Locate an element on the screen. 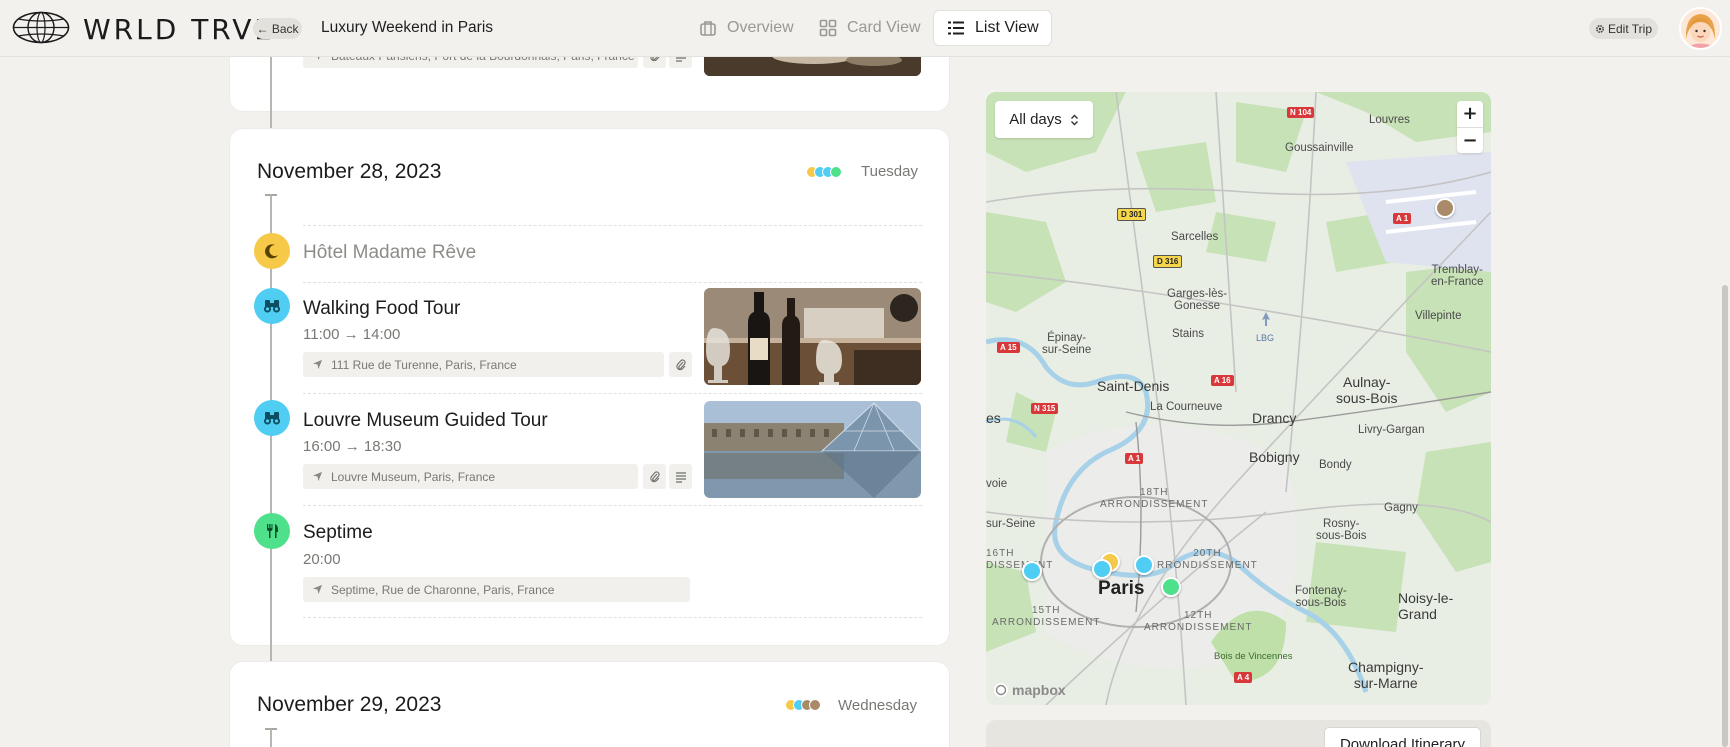 The width and height of the screenshot is (1730, 747). activity-time: 16:00 → 18:30 is located at coordinates (352, 446).